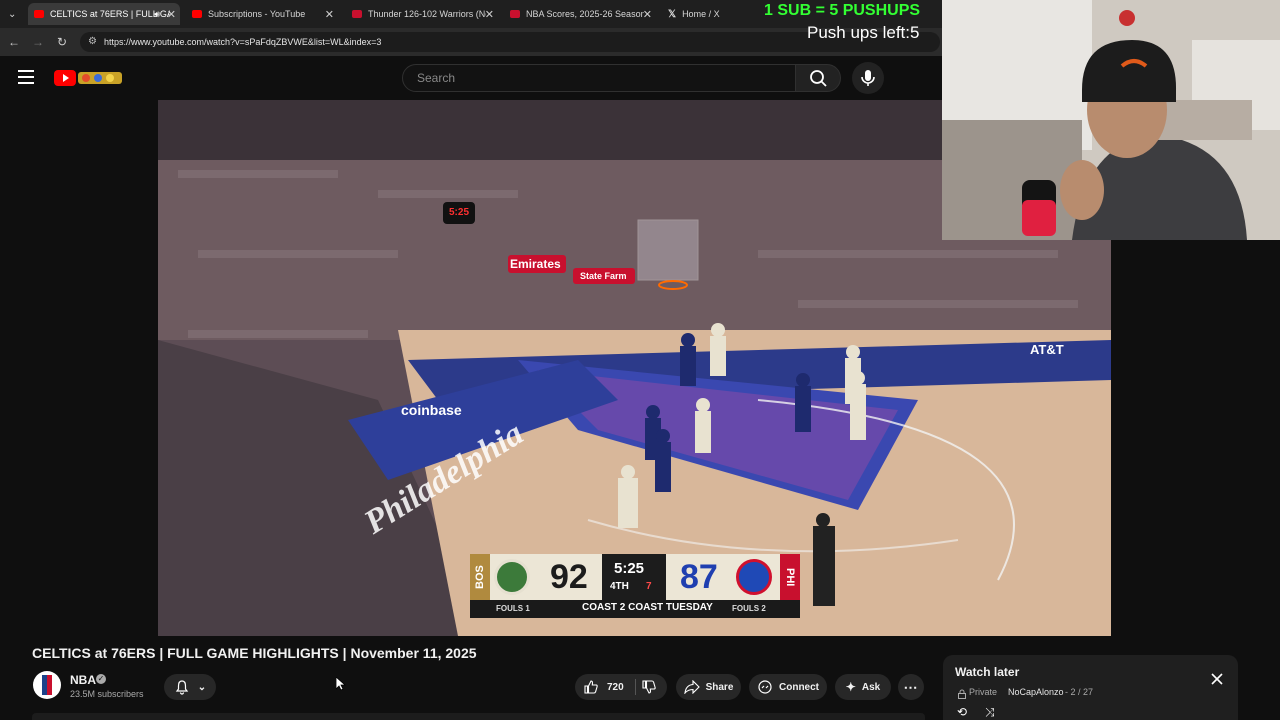 The image size is (1280, 720). What do you see at coordinates (990, 712) in the screenshot?
I see `shuffle-icon: ⤨` at bounding box center [990, 712].